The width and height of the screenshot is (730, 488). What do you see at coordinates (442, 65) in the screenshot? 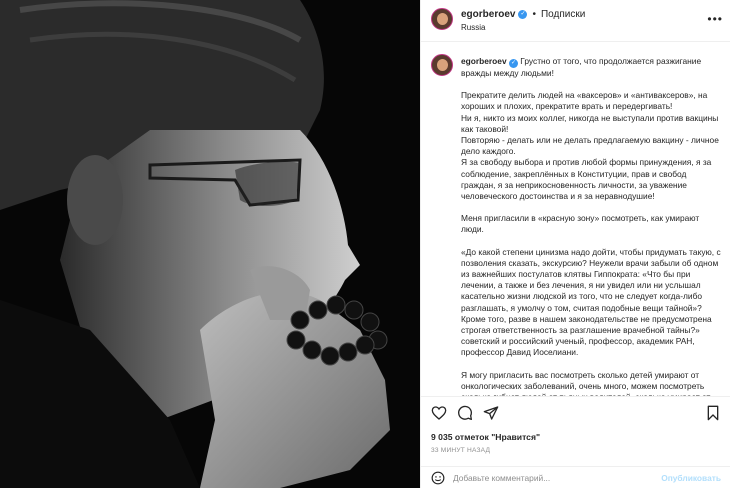
I see `caption-avatar` at bounding box center [442, 65].